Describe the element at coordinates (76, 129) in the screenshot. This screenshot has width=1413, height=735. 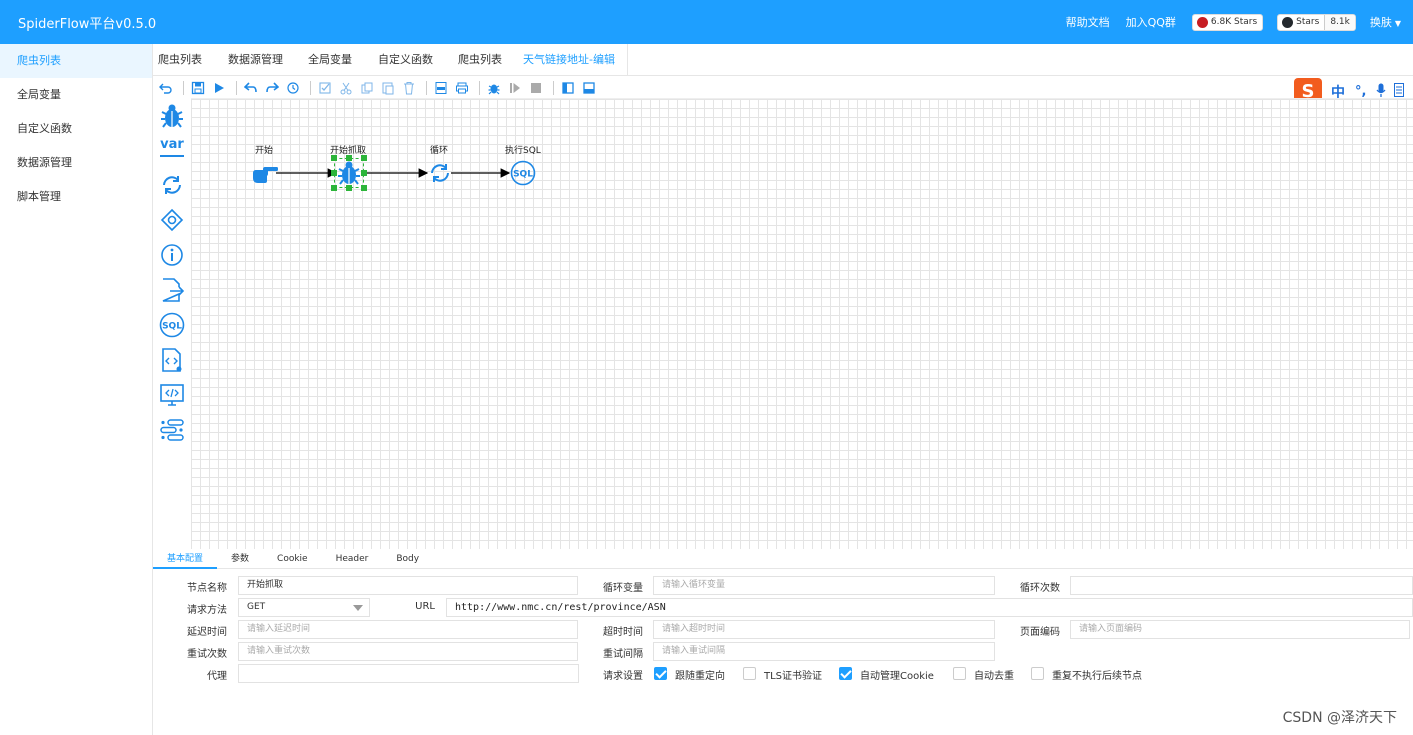
I see `sidebar-item-custom-functions: 自定义函数` at that location.